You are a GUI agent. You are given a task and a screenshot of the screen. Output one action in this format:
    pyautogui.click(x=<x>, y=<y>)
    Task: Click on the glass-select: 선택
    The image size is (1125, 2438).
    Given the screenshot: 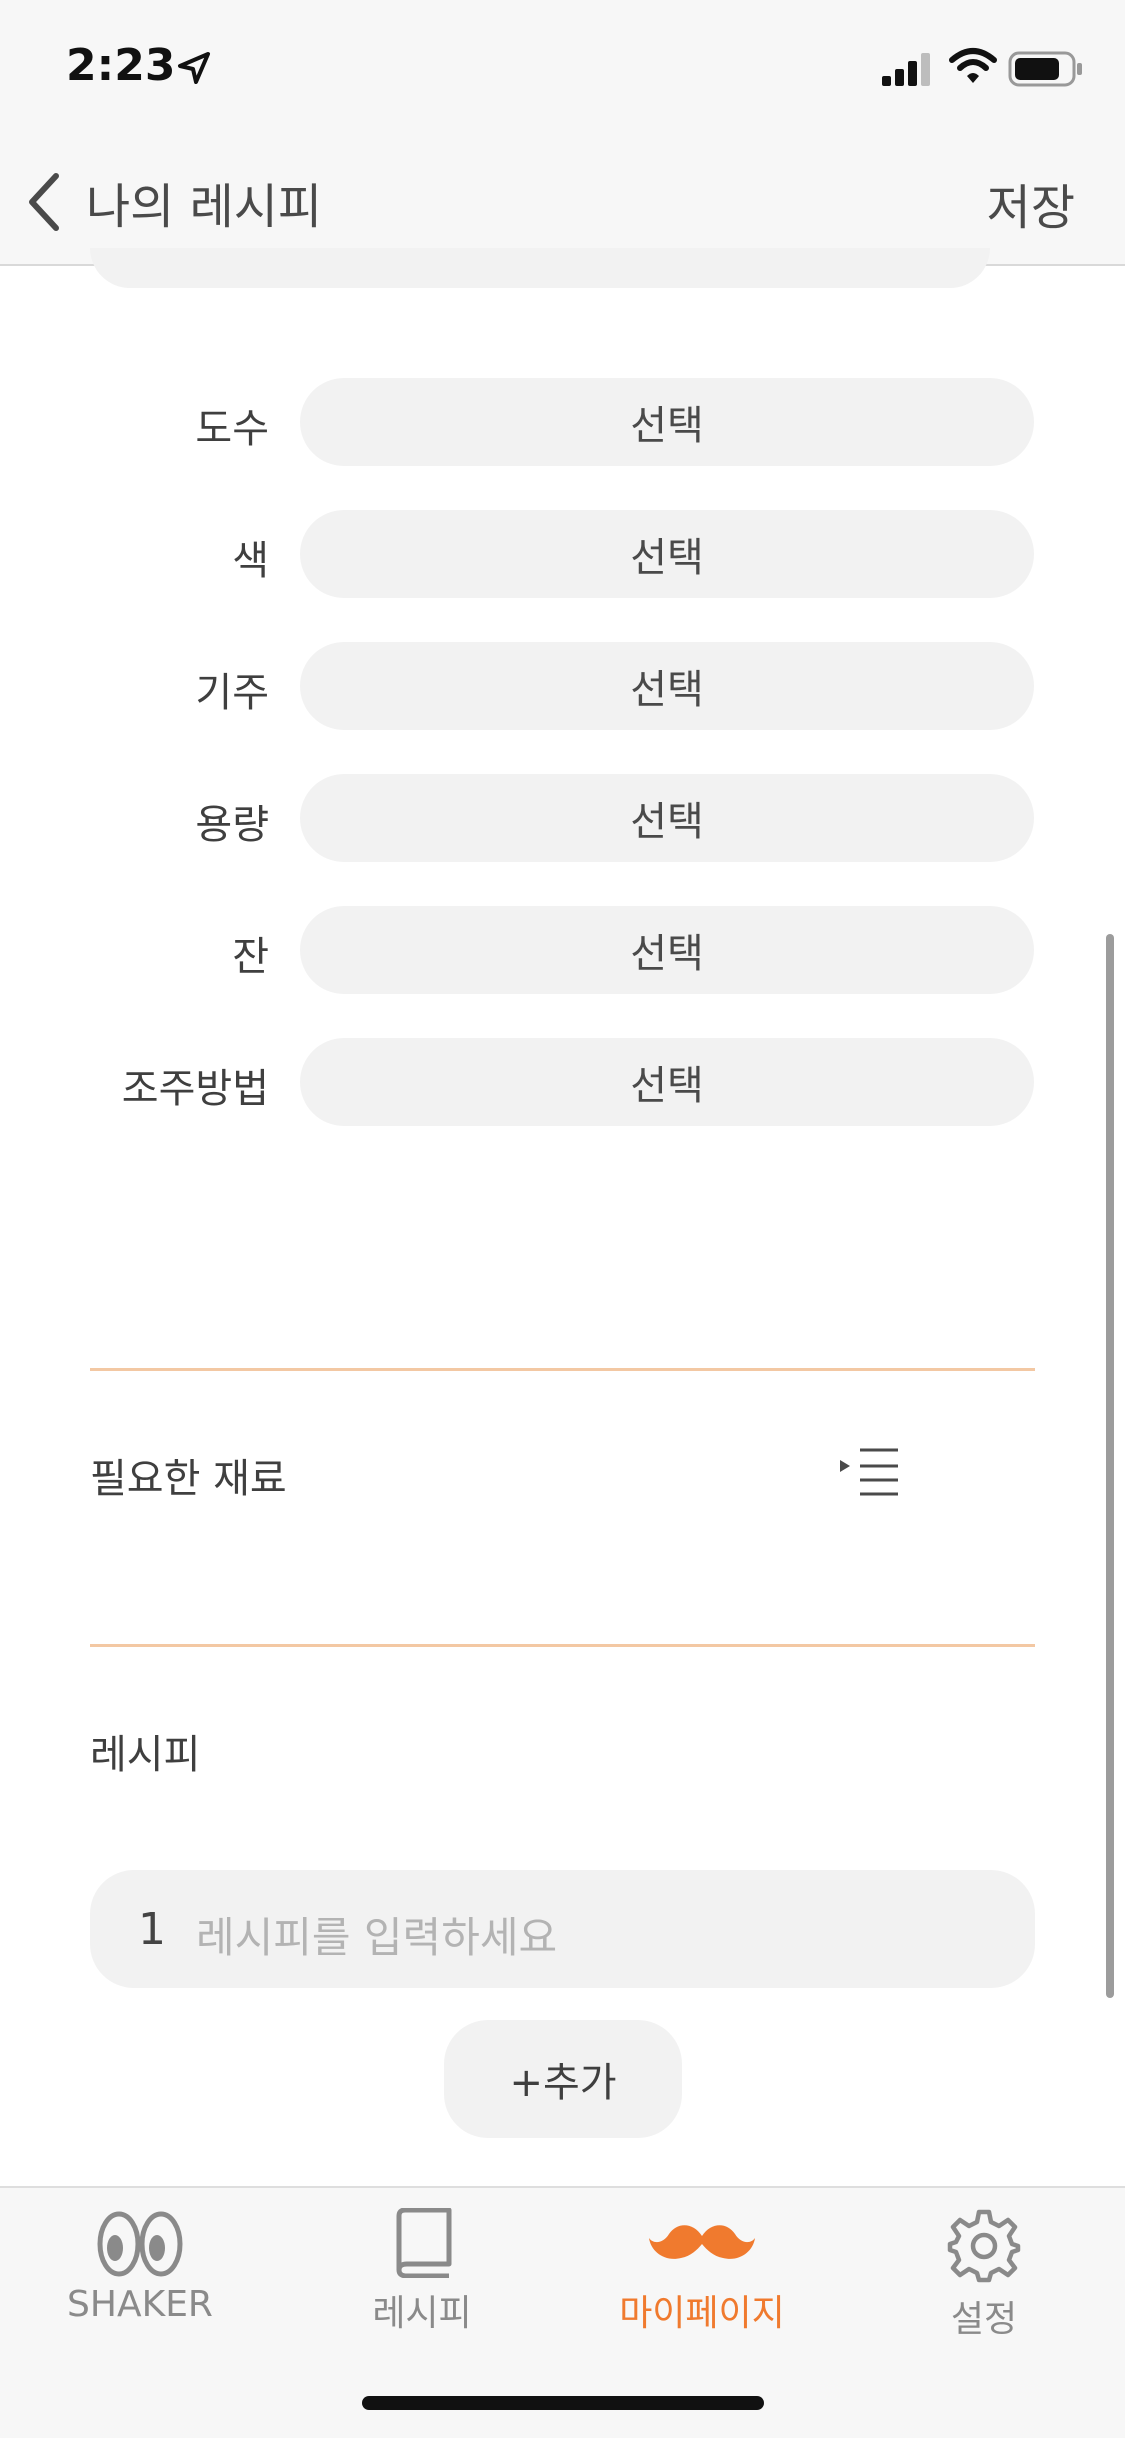 What is the action you would take?
    pyautogui.click(x=667, y=950)
    